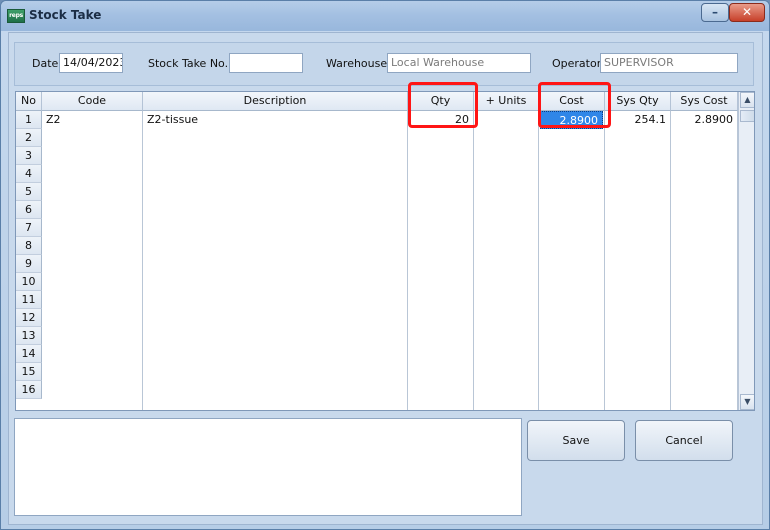 This screenshot has width=770, height=530. What do you see at coordinates (704, 101) in the screenshot?
I see `column-header-sys-cost: Sys Cost` at bounding box center [704, 101].